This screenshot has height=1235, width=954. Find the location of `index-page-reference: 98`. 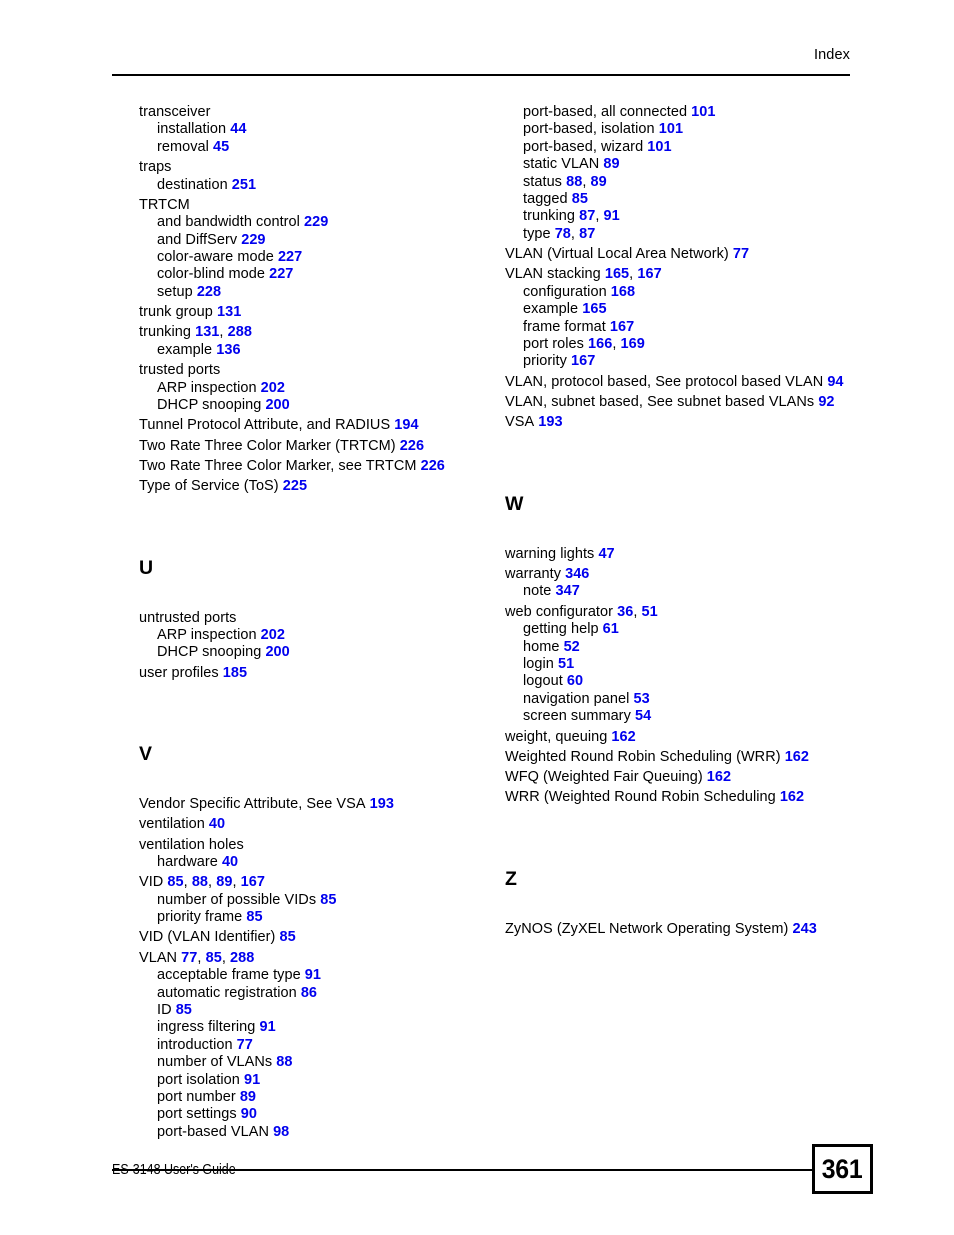

index-page-reference: 98 is located at coordinates (279, 1132).